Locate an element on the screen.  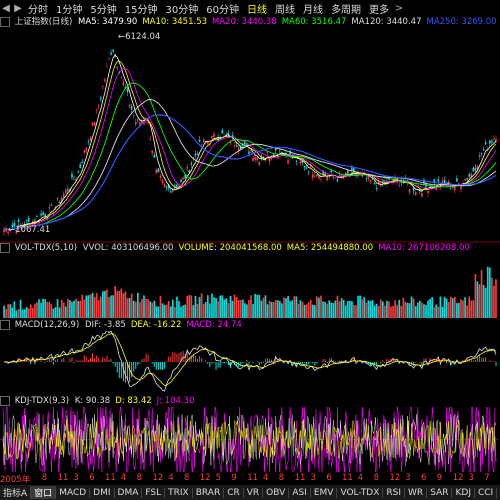
toolbar-item-5: 60分钟 is located at coordinates (222, 8).